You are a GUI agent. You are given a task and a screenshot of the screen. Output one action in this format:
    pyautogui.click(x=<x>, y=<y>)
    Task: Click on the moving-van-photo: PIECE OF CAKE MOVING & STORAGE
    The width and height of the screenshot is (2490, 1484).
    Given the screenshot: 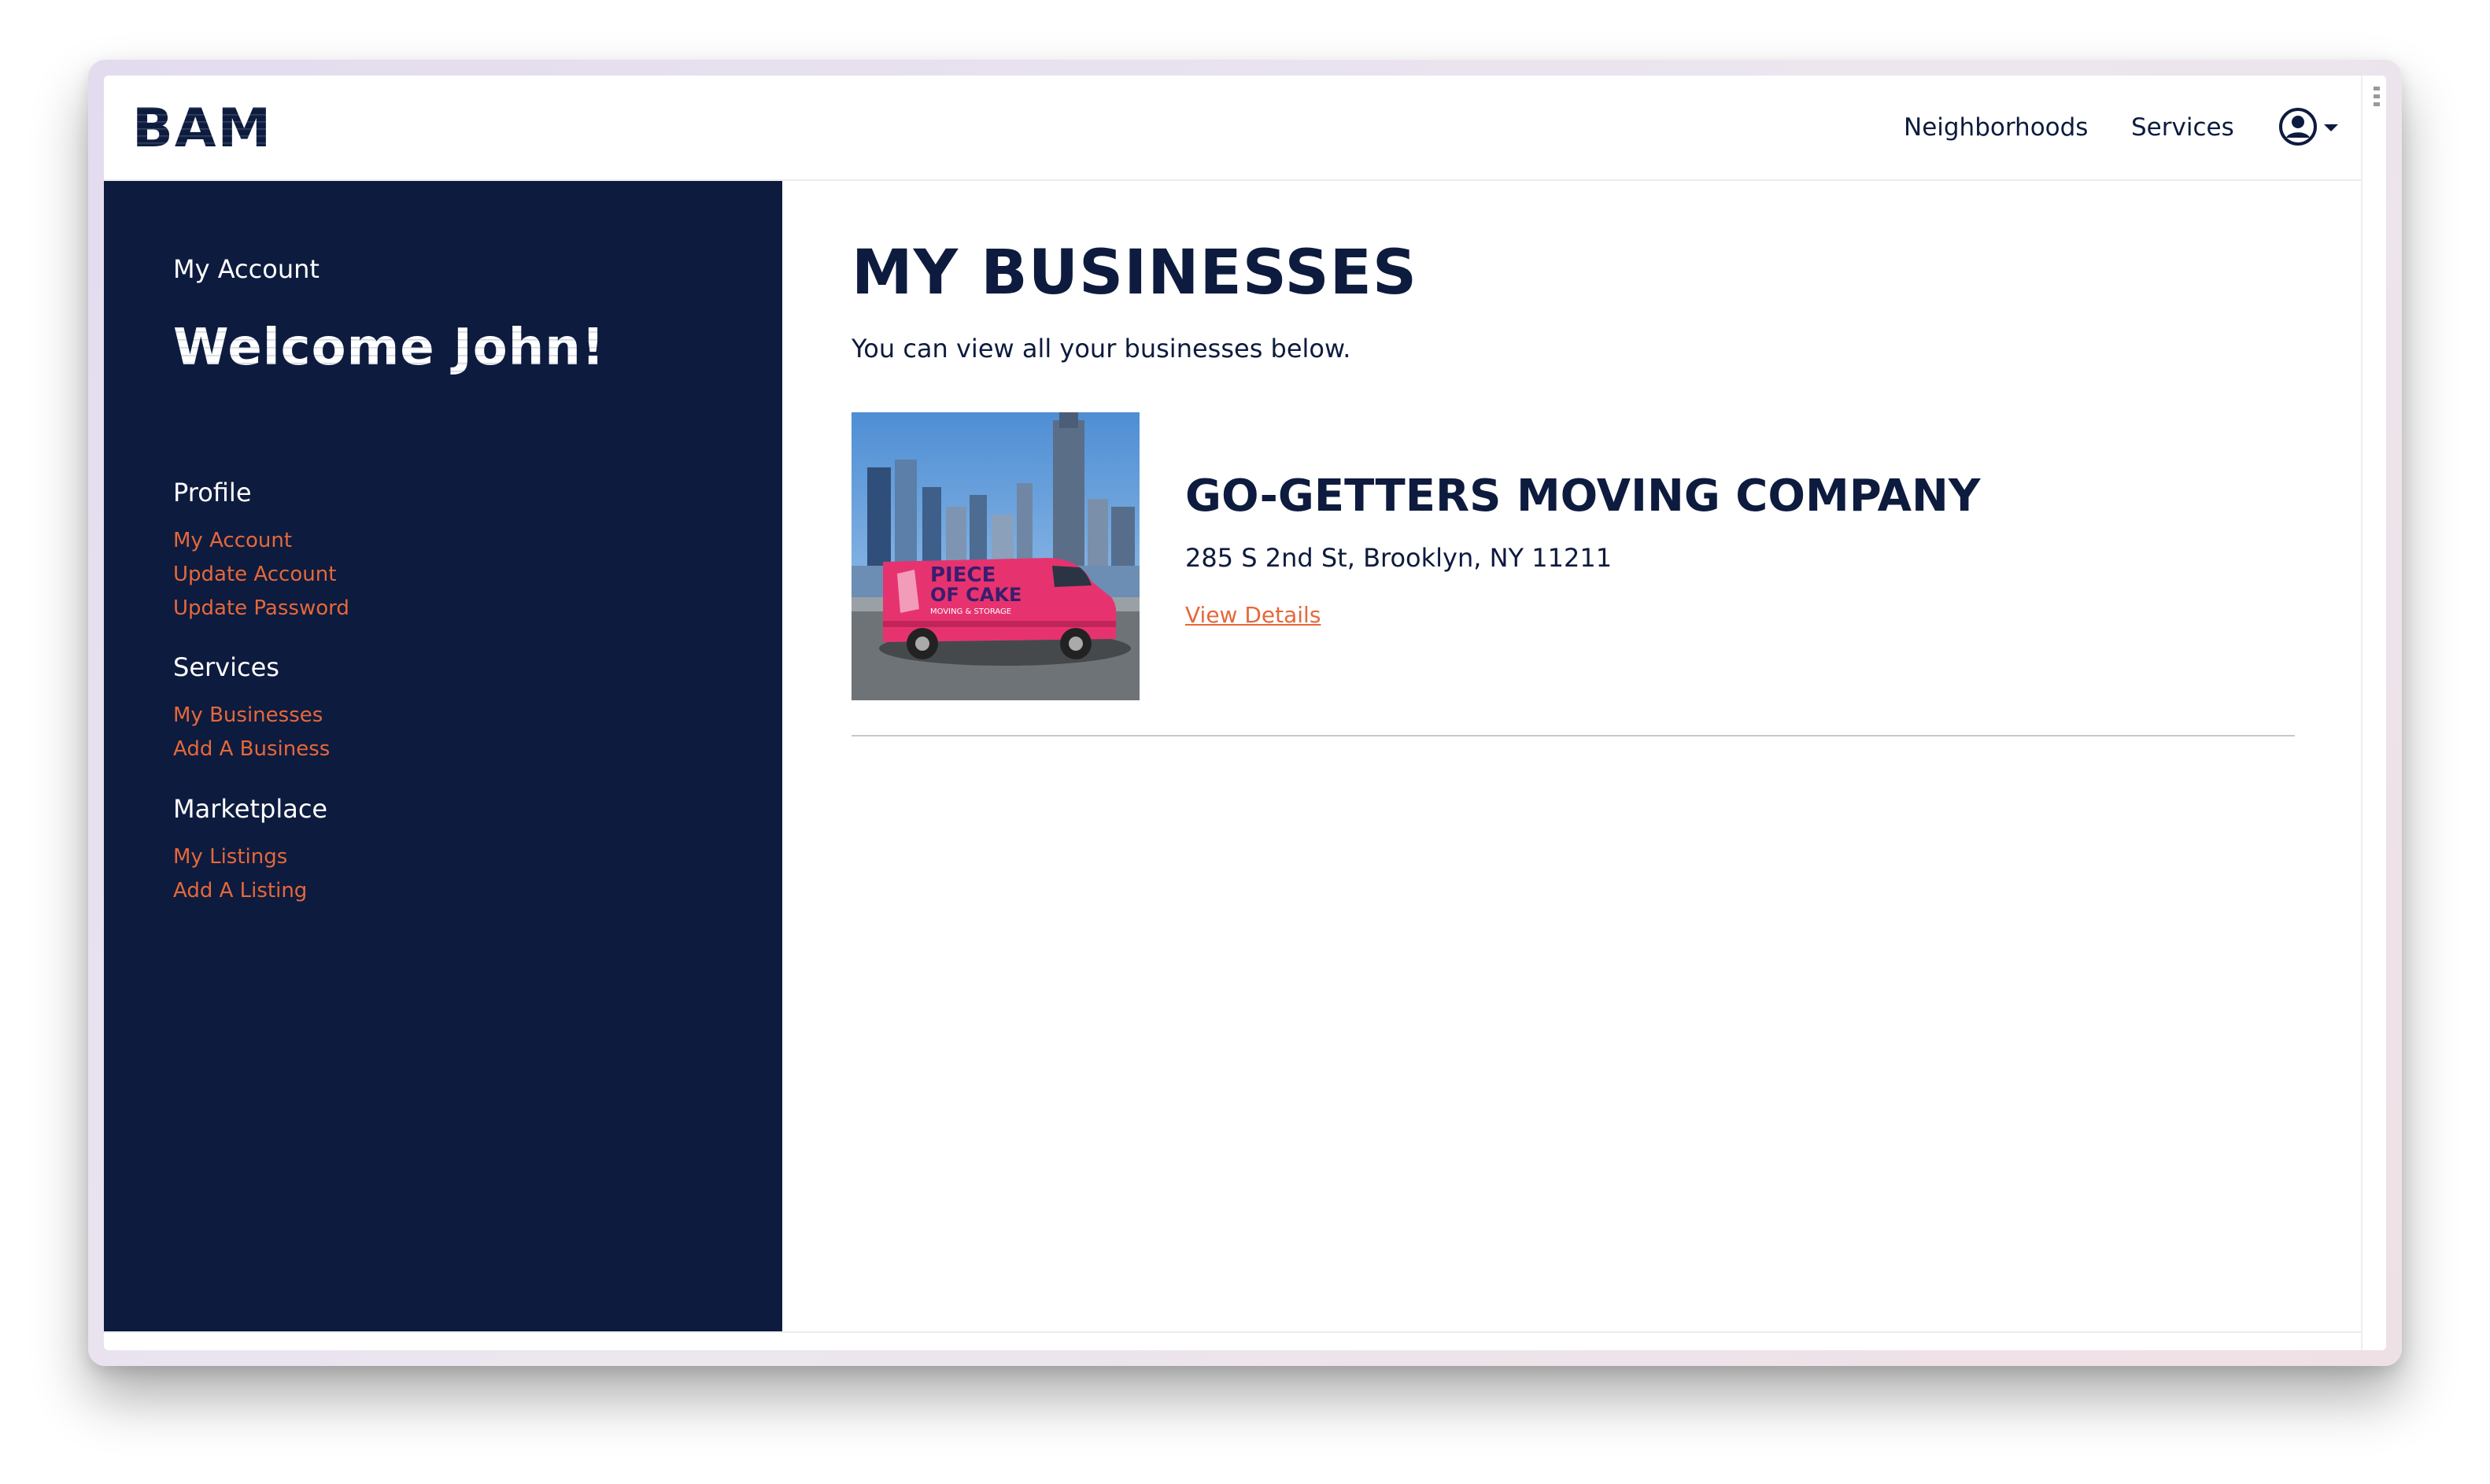 What is the action you would take?
    pyautogui.click(x=996, y=556)
    